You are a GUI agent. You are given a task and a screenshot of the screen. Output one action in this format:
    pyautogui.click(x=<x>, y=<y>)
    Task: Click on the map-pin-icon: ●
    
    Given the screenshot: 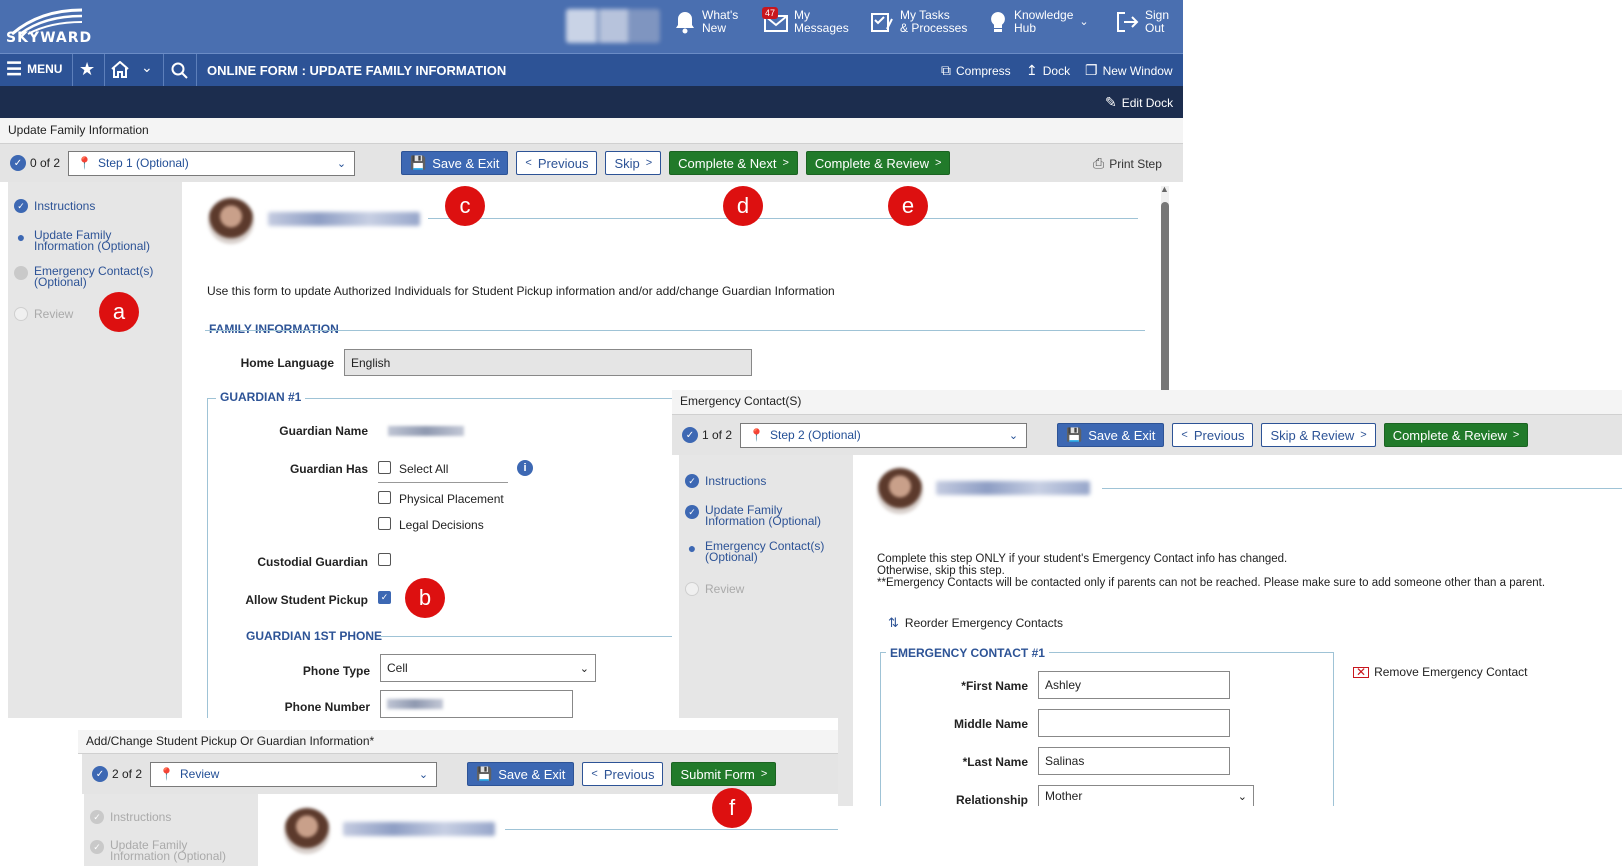 What is the action you would take?
    pyautogui.click(x=21, y=236)
    